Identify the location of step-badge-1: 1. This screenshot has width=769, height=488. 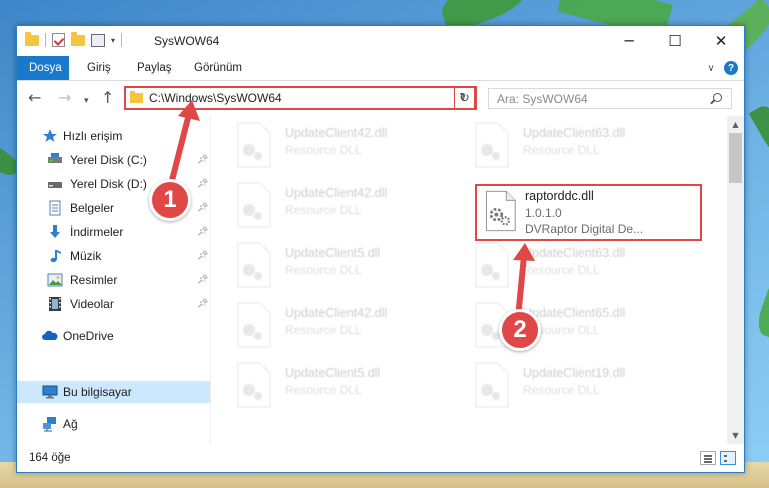
(170, 200).